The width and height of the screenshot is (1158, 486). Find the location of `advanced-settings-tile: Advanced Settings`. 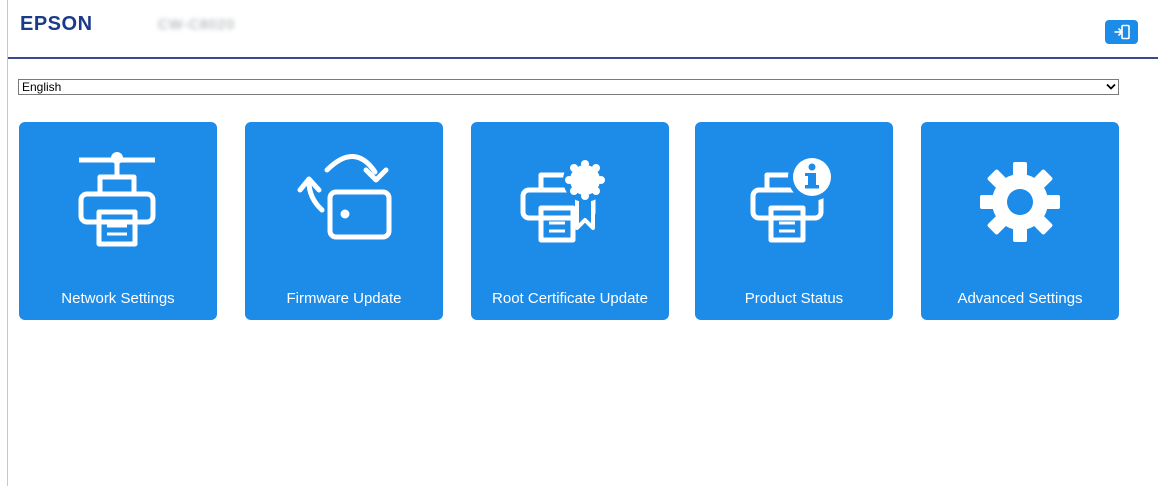

advanced-settings-tile: Advanced Settings is located at coordinates (1020, 221).